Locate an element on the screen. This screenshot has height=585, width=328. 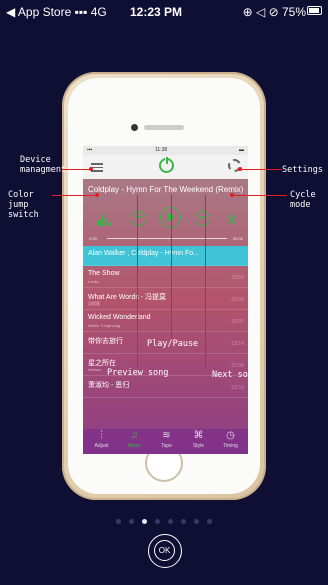
now-playing-title: Coldplay - Hymn For The Weekend (Remix) is located at coordinates (166, 189).